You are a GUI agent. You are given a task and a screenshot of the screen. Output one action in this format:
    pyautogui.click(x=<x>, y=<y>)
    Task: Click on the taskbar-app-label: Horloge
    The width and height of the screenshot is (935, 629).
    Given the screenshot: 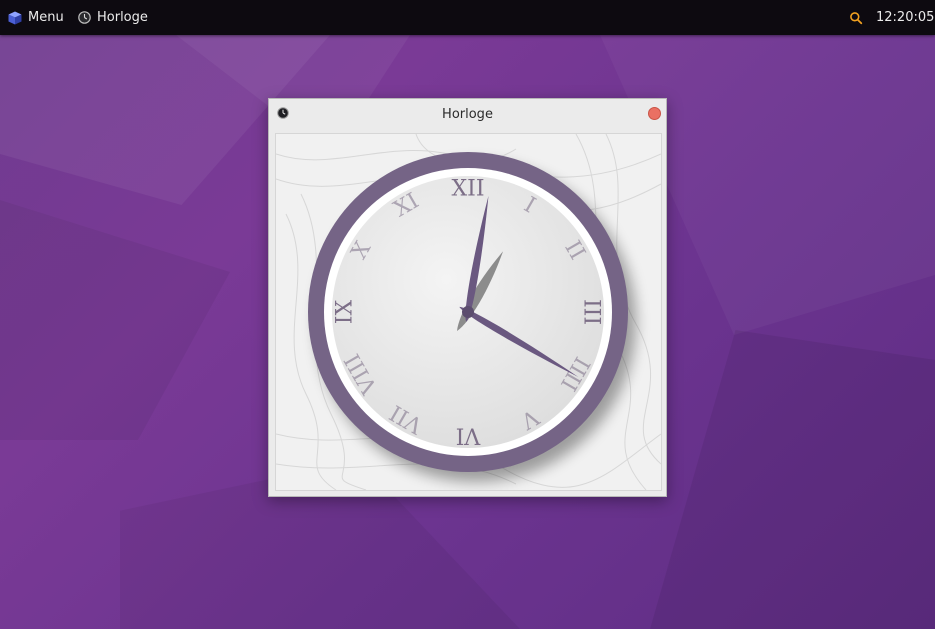 What is the action you would take?
    pyautogui.click(x=122, y=17)
    